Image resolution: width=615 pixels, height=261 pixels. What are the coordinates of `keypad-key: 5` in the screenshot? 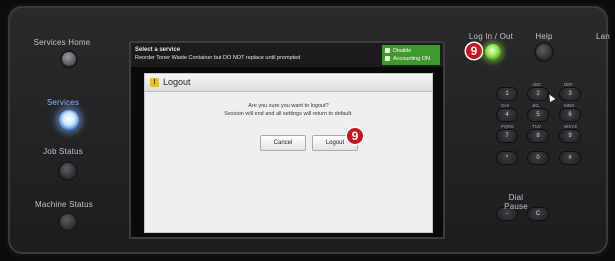 It's located at (538, 115).